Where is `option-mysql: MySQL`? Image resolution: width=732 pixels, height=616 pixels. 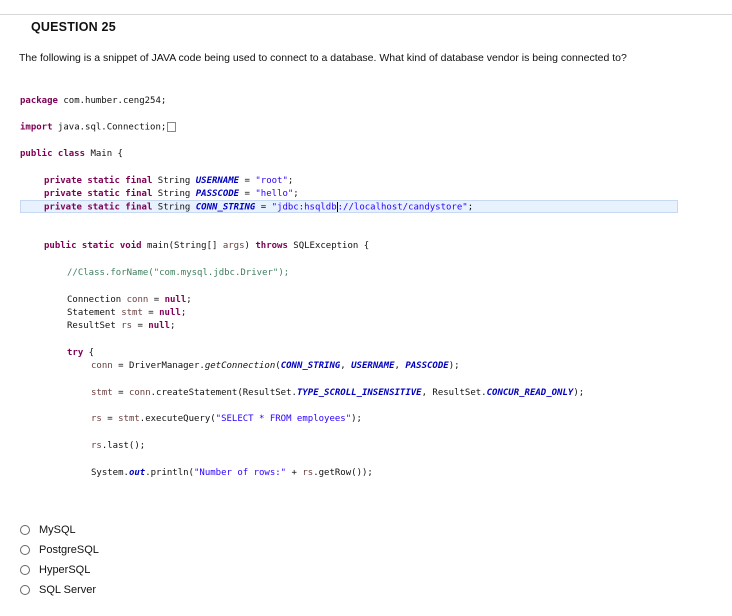 option-mysql: MySQL is located at coordinates (48, 530).